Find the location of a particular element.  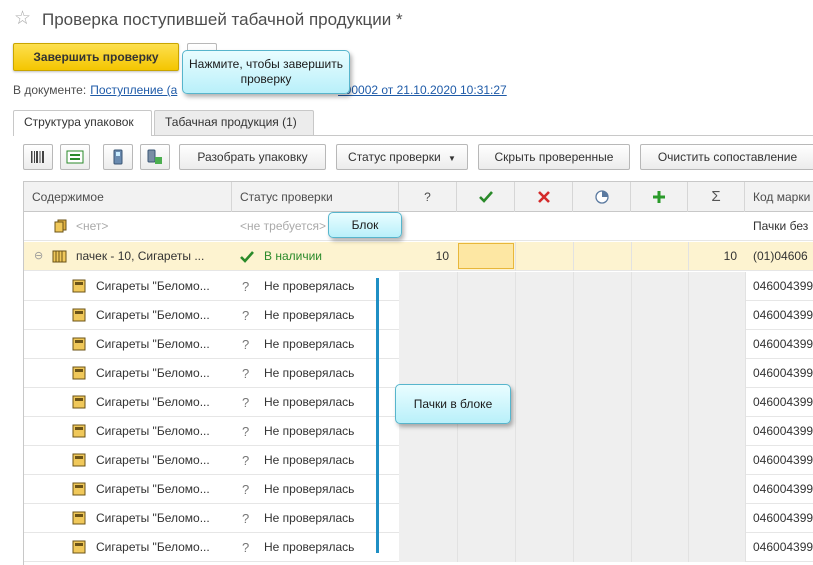

document-link: Поступление (а is located at coordinates (133, 90).